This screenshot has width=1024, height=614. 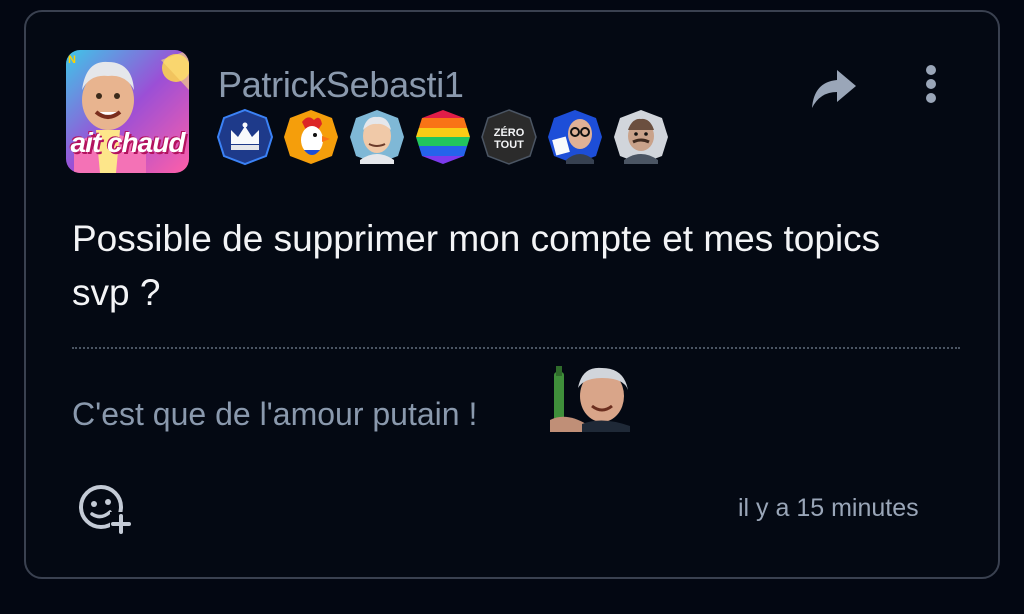 What do you see at coordinates (509, 132) in the screenshot?
I see `zero-tout-text-1: ZÉRO` at bounding box center [509, 132].